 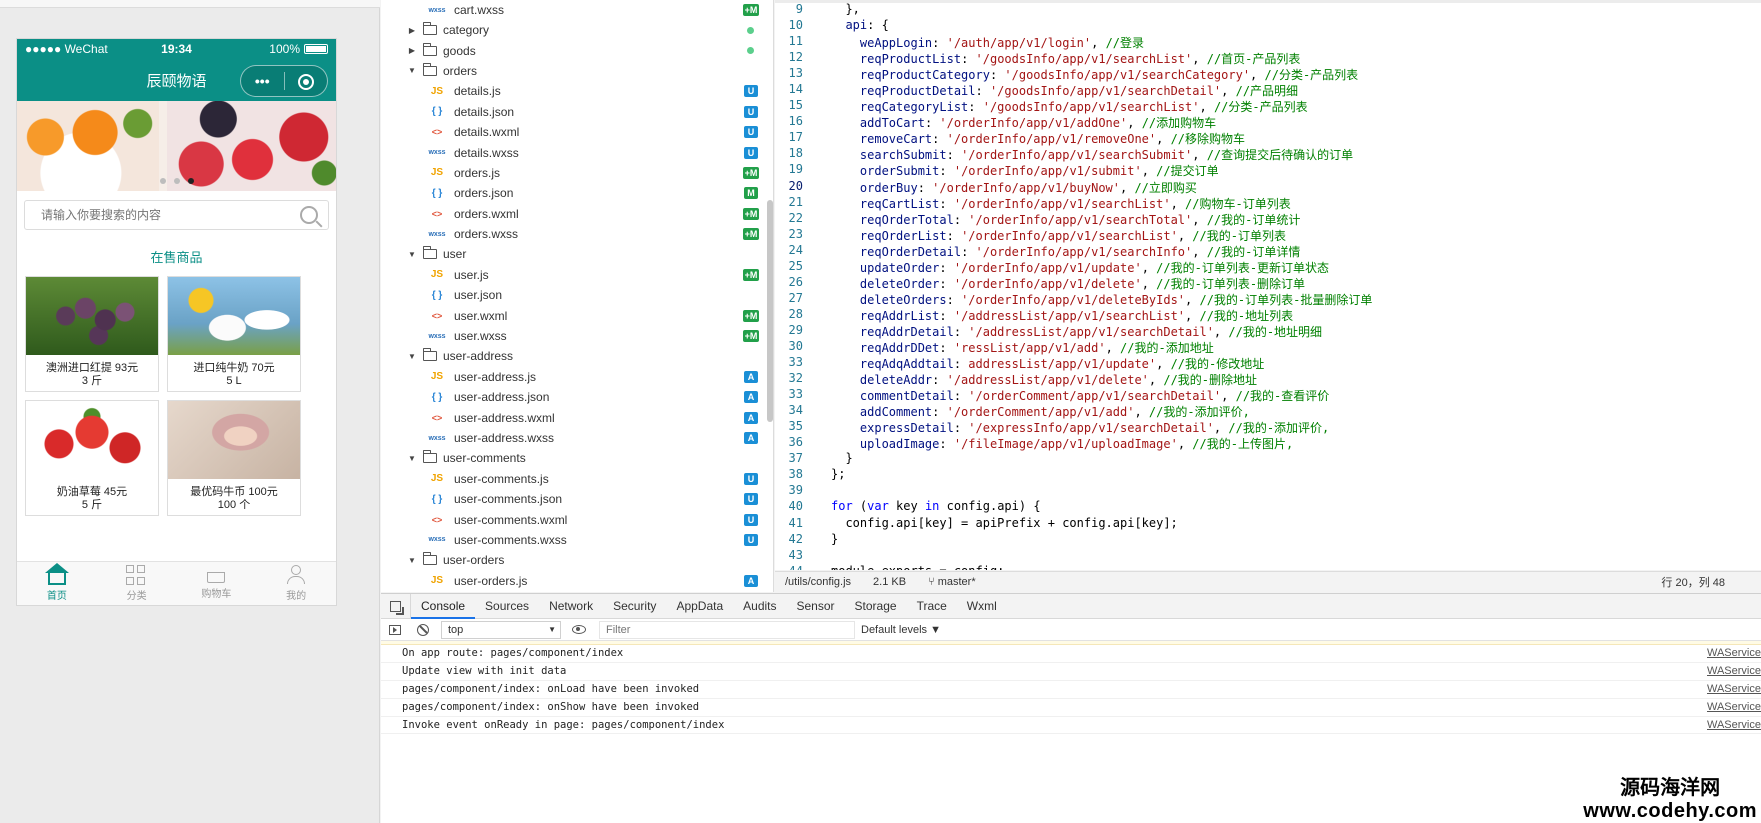 What do you see at coordinates (577, 336) in the screenshot?
I see `tree-file: wxss user.wxss +M` at bounding box center [577, 336].